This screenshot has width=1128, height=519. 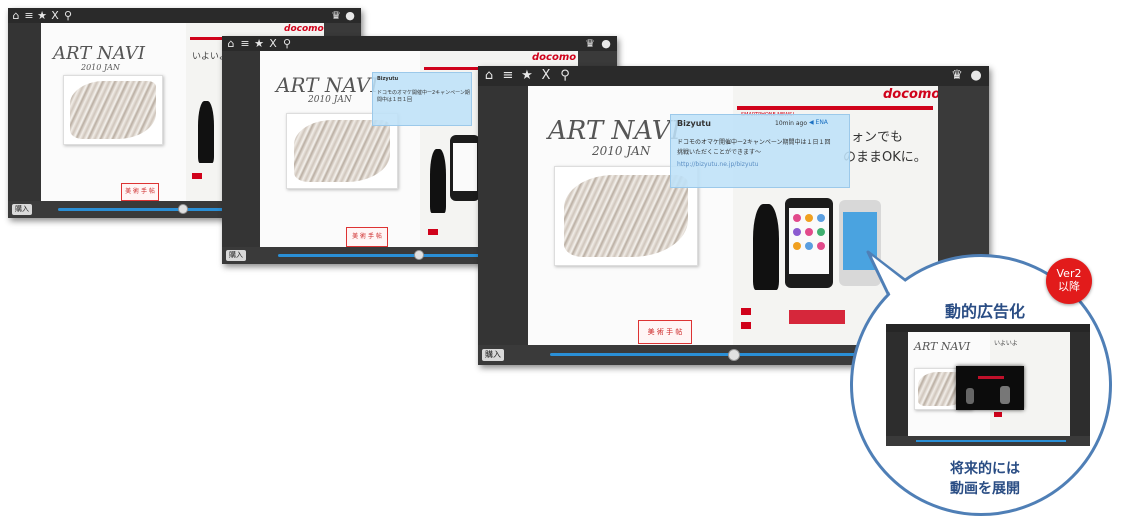 I want to click on preview-screen: ART NAVI いよいよ, so click(x=988, y=385).